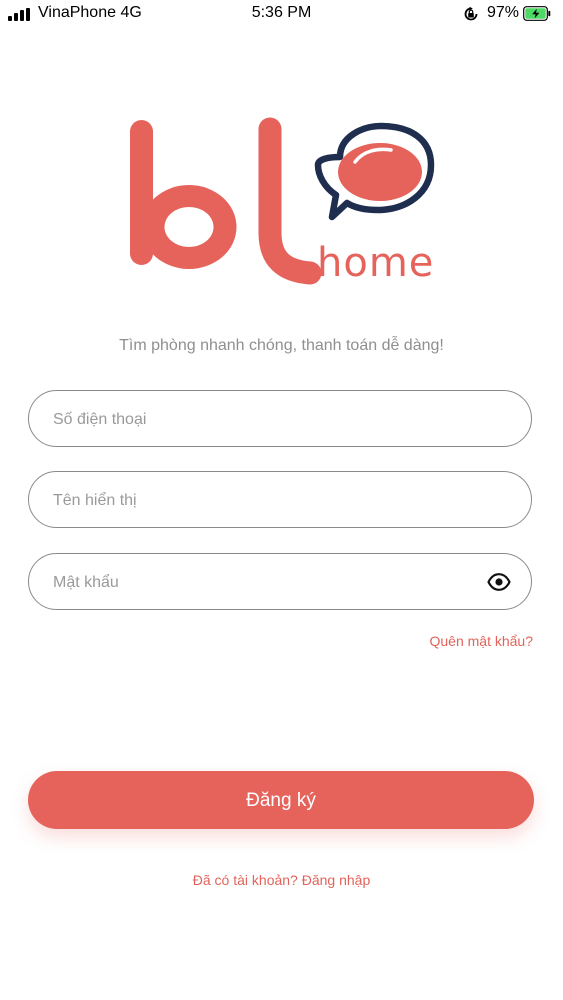 The height and width of the screenshot is (1000, 563). What do you see at coordinates (503, 12) in the screenshot?
I see `battery-percentage: 97%` at bounding box center [503, 12].